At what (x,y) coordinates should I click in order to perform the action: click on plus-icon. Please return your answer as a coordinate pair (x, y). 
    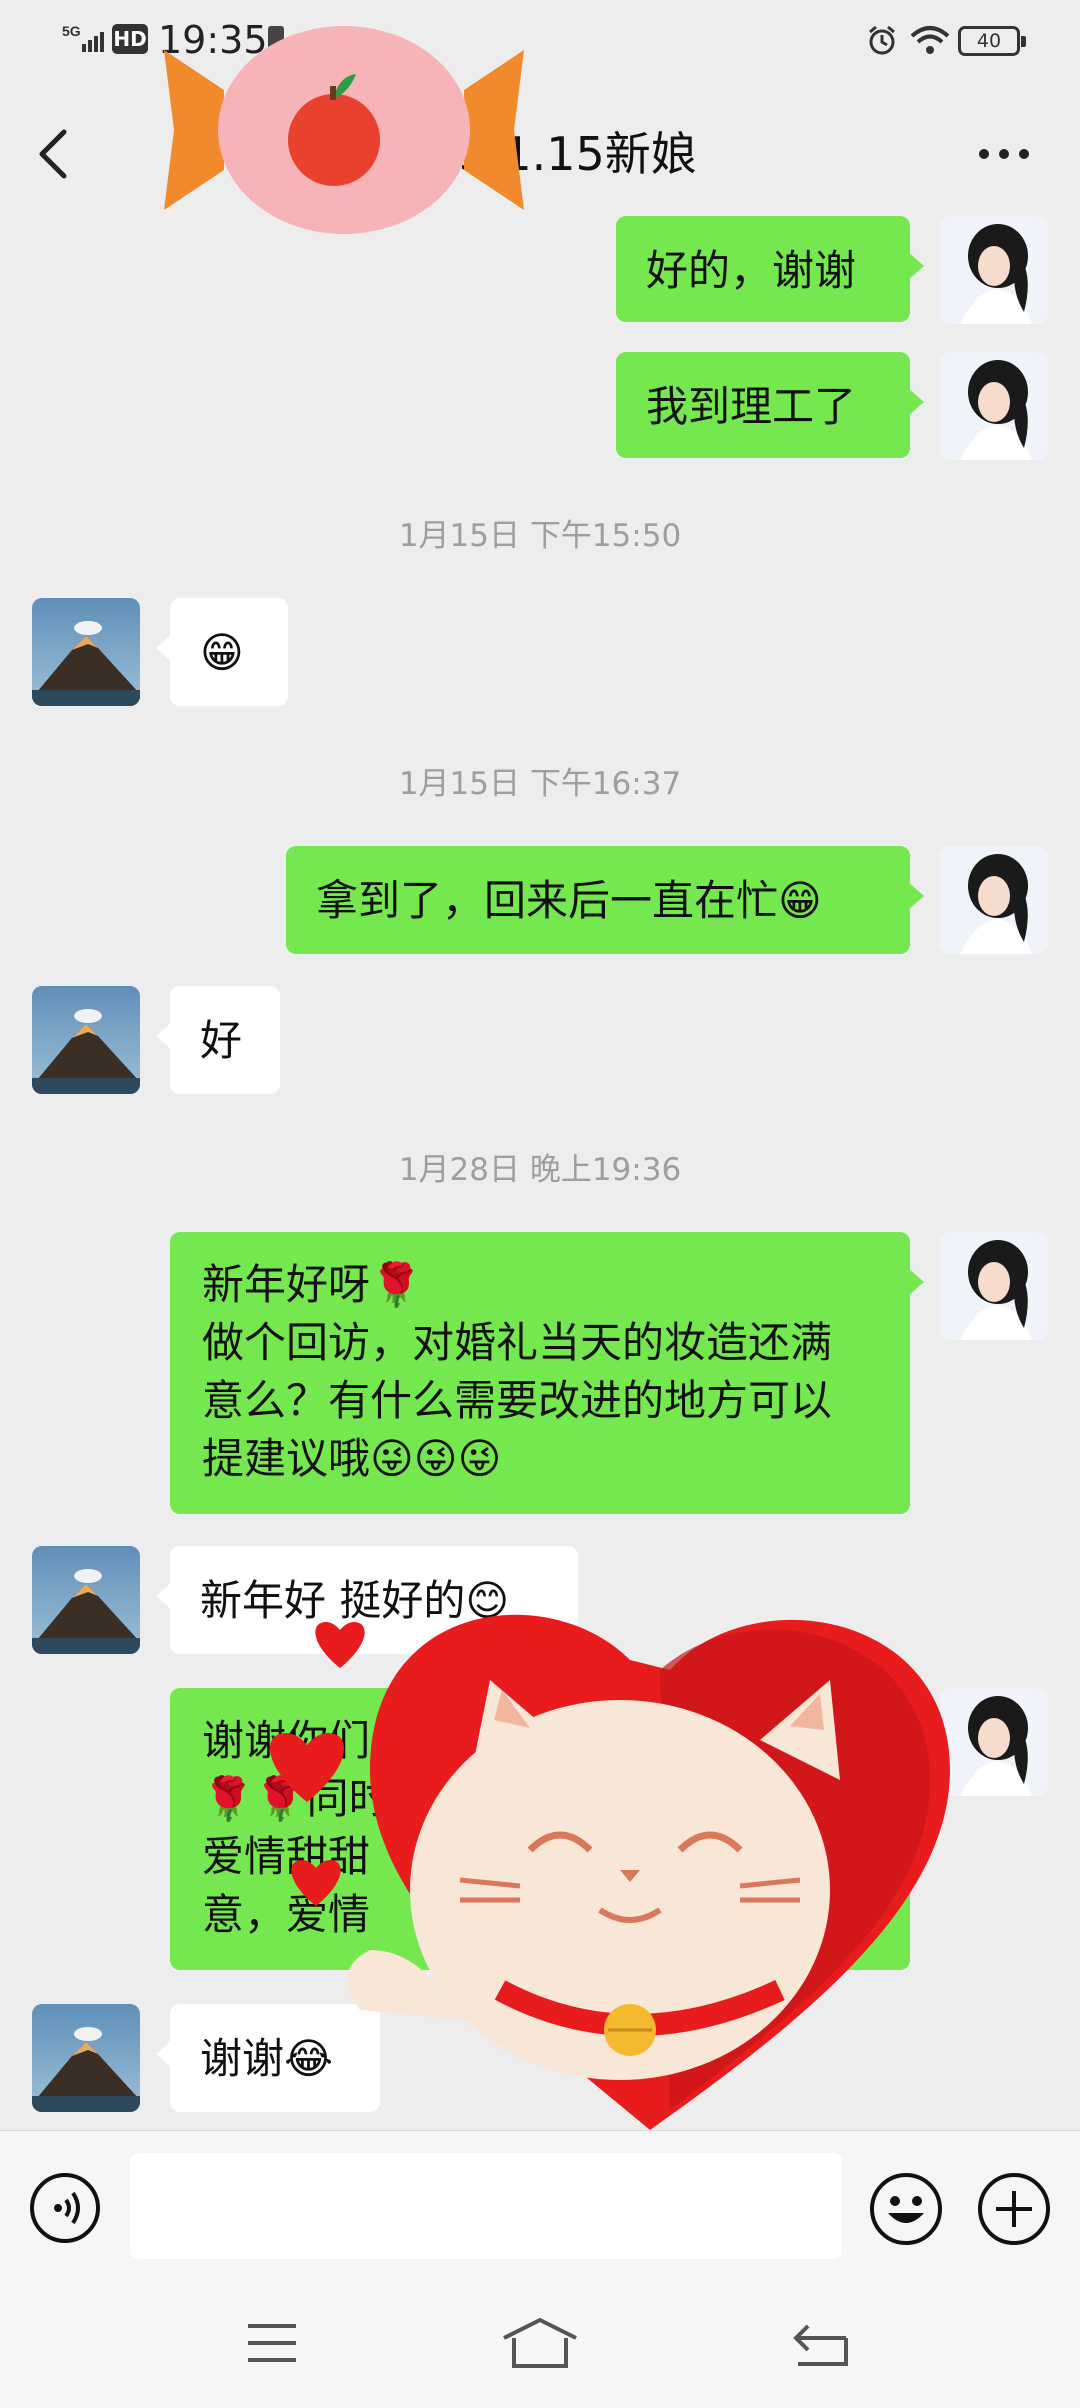
    Looking at the image, I should click on (1014, 2209).